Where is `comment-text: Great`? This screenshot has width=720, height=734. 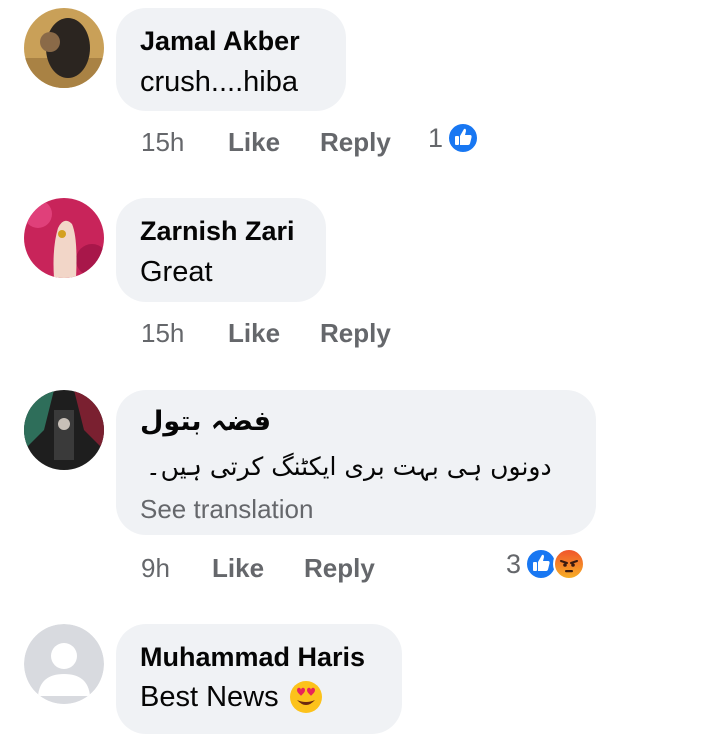
comment-text: Great is located at coordinates (176, 272).